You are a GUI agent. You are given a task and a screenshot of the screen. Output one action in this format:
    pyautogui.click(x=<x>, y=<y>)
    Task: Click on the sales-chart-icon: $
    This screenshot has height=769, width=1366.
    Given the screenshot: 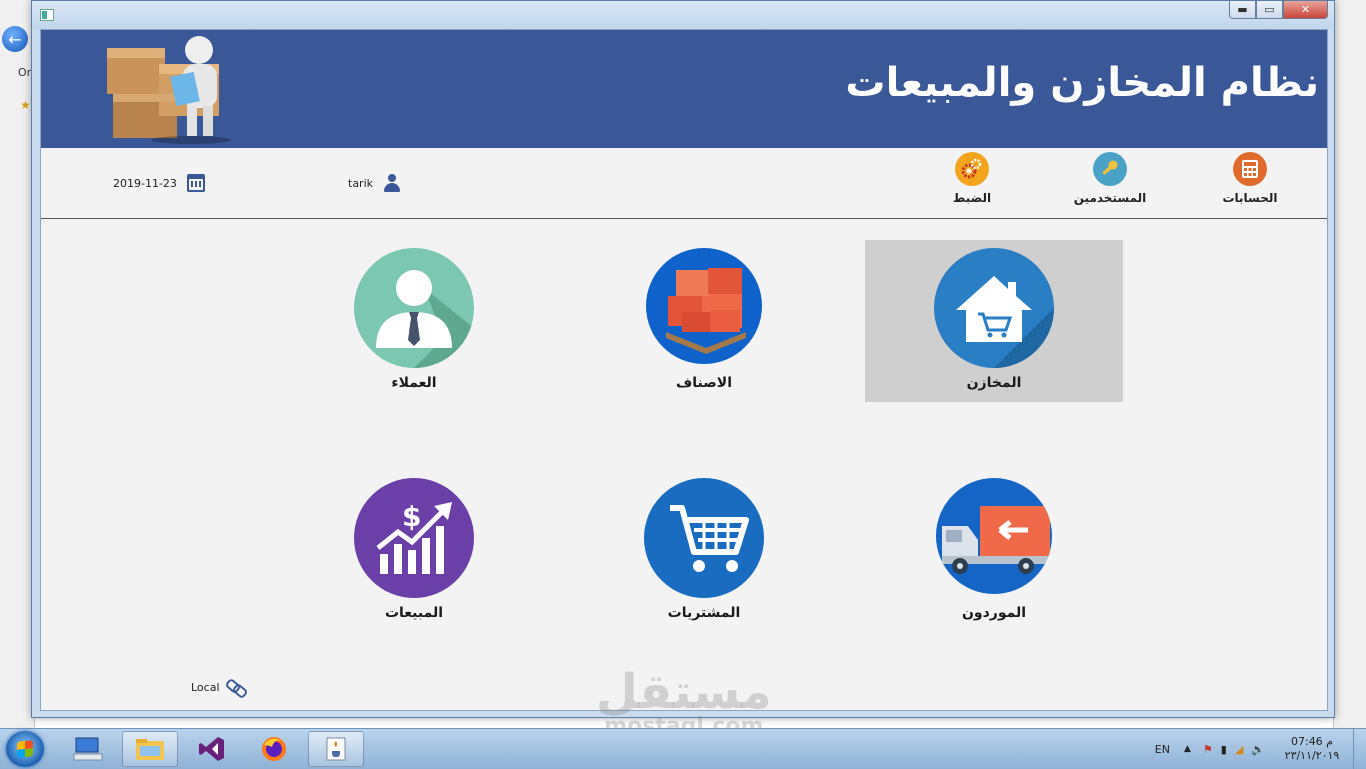 What is the action you would take?
    pyautogui.click(x=414, y=538)
    